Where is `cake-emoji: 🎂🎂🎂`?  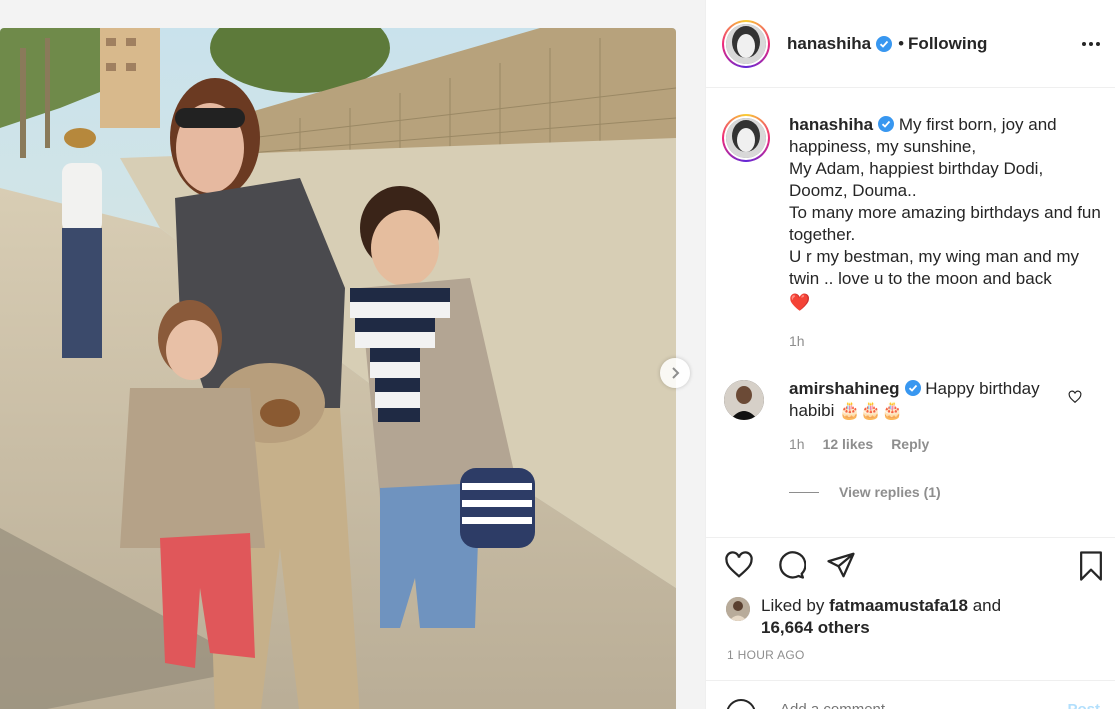 cake-emoji: 🎂🎂🎂 is located at coordinates (871, 410).